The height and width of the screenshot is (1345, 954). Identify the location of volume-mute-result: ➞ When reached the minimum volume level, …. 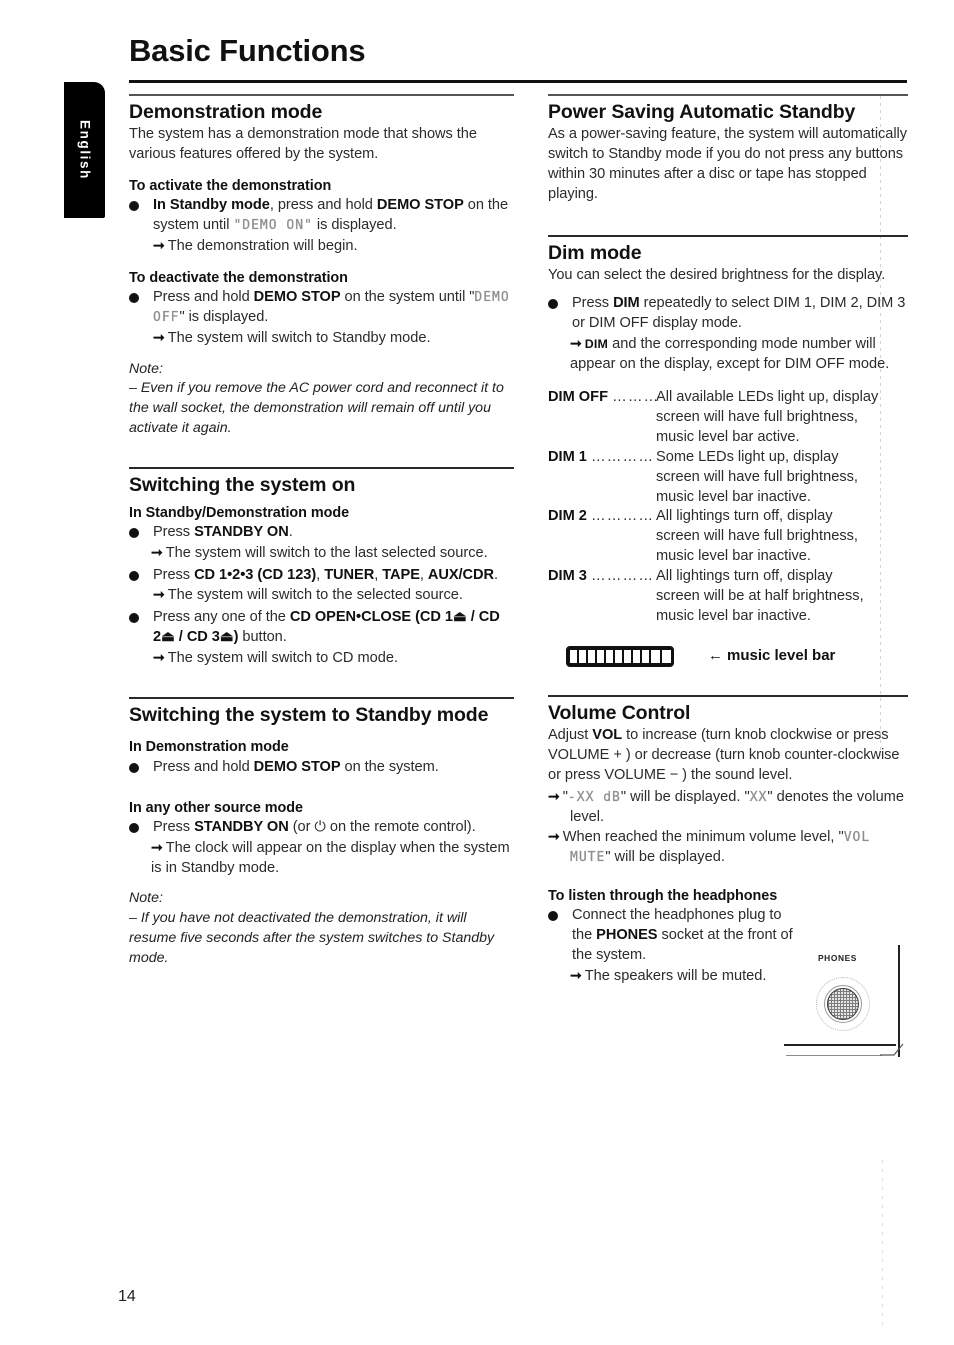
(709, 847).